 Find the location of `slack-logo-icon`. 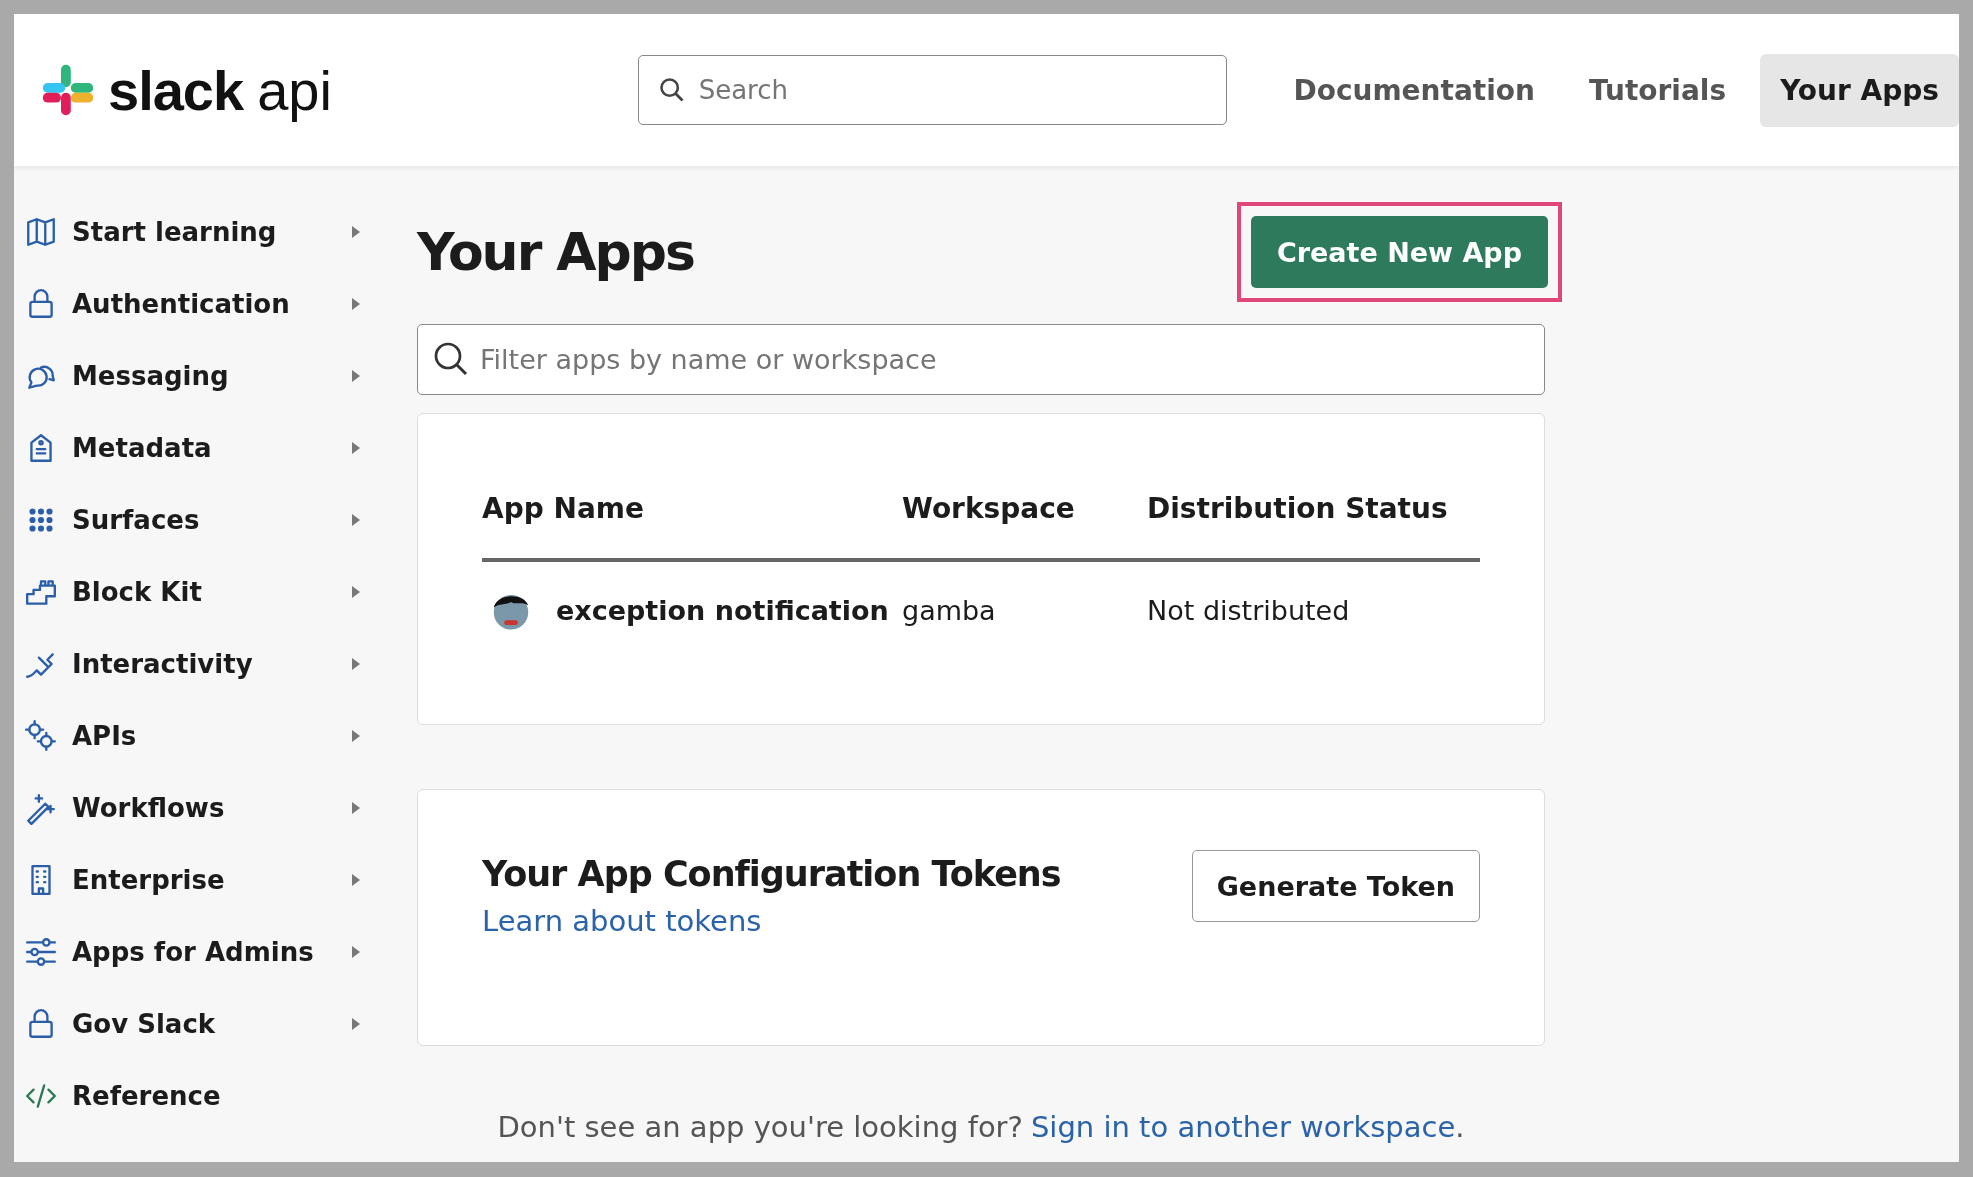

slack-logo-icon is located at coordinates (68, 90).